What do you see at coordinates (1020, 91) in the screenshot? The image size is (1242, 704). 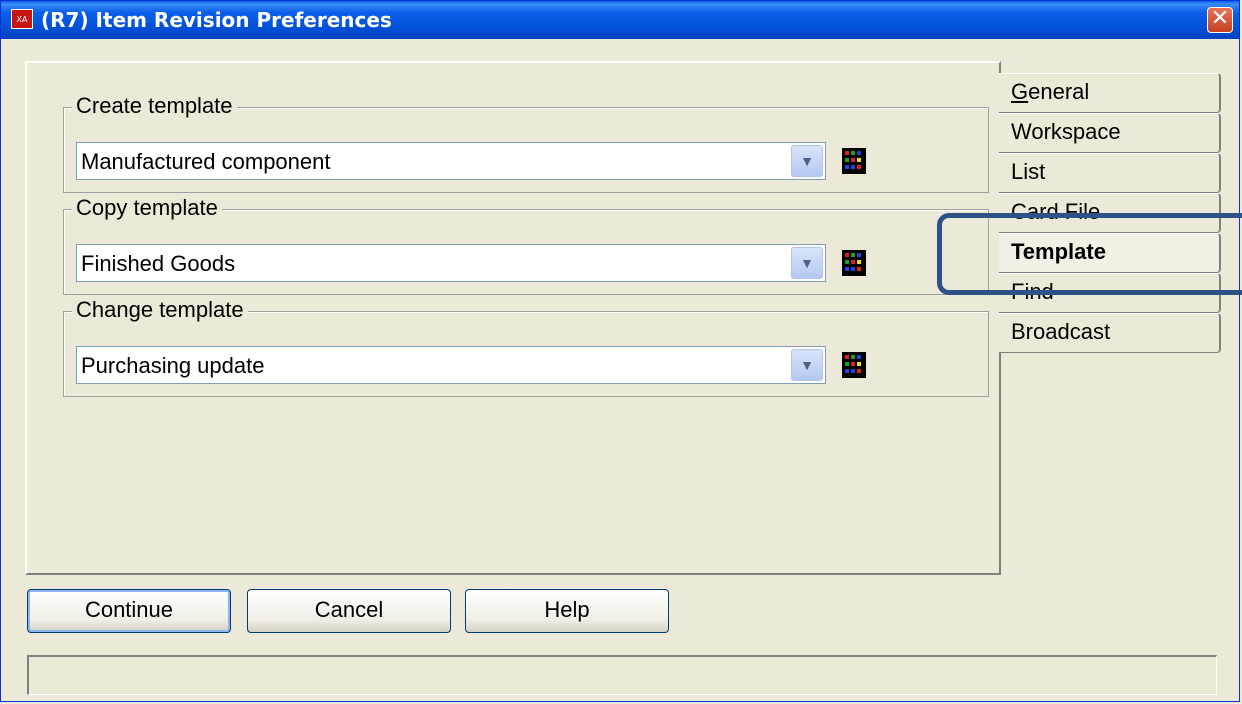 I see `tab-general-accesskey: G` at bounding box center [1020, 91].